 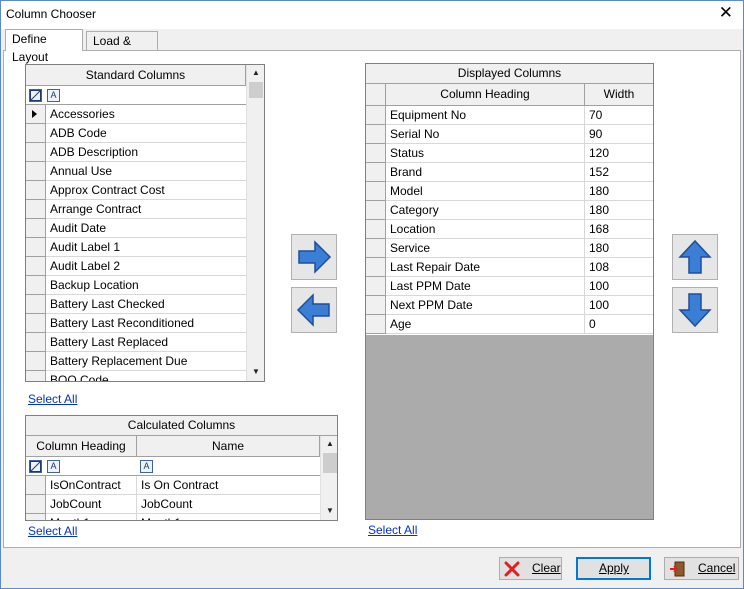 I want to click on clear-button: Clear, so click(x=530, y=568).